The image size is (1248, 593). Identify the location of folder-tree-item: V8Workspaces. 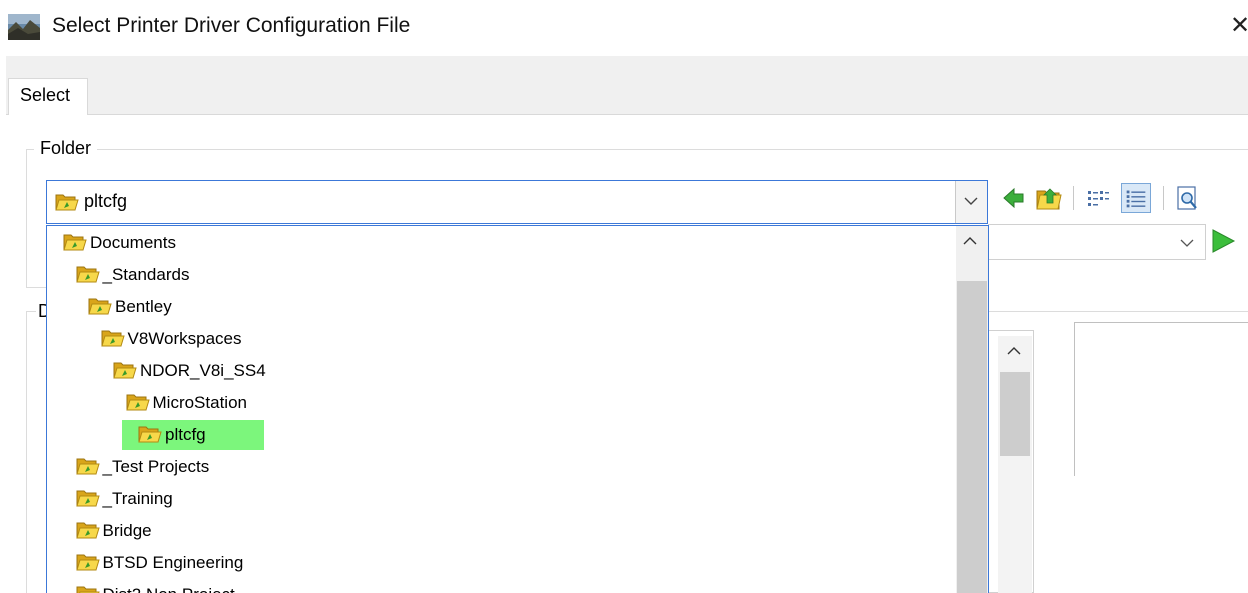
(171, 339).